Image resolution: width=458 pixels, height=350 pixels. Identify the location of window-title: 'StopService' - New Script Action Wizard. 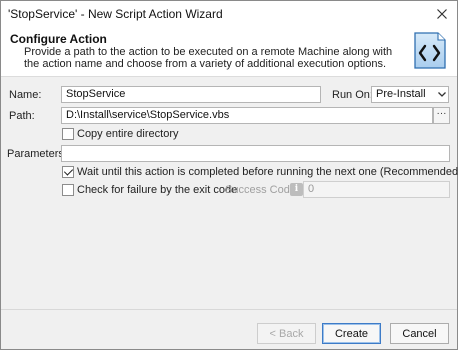
(115, 14).